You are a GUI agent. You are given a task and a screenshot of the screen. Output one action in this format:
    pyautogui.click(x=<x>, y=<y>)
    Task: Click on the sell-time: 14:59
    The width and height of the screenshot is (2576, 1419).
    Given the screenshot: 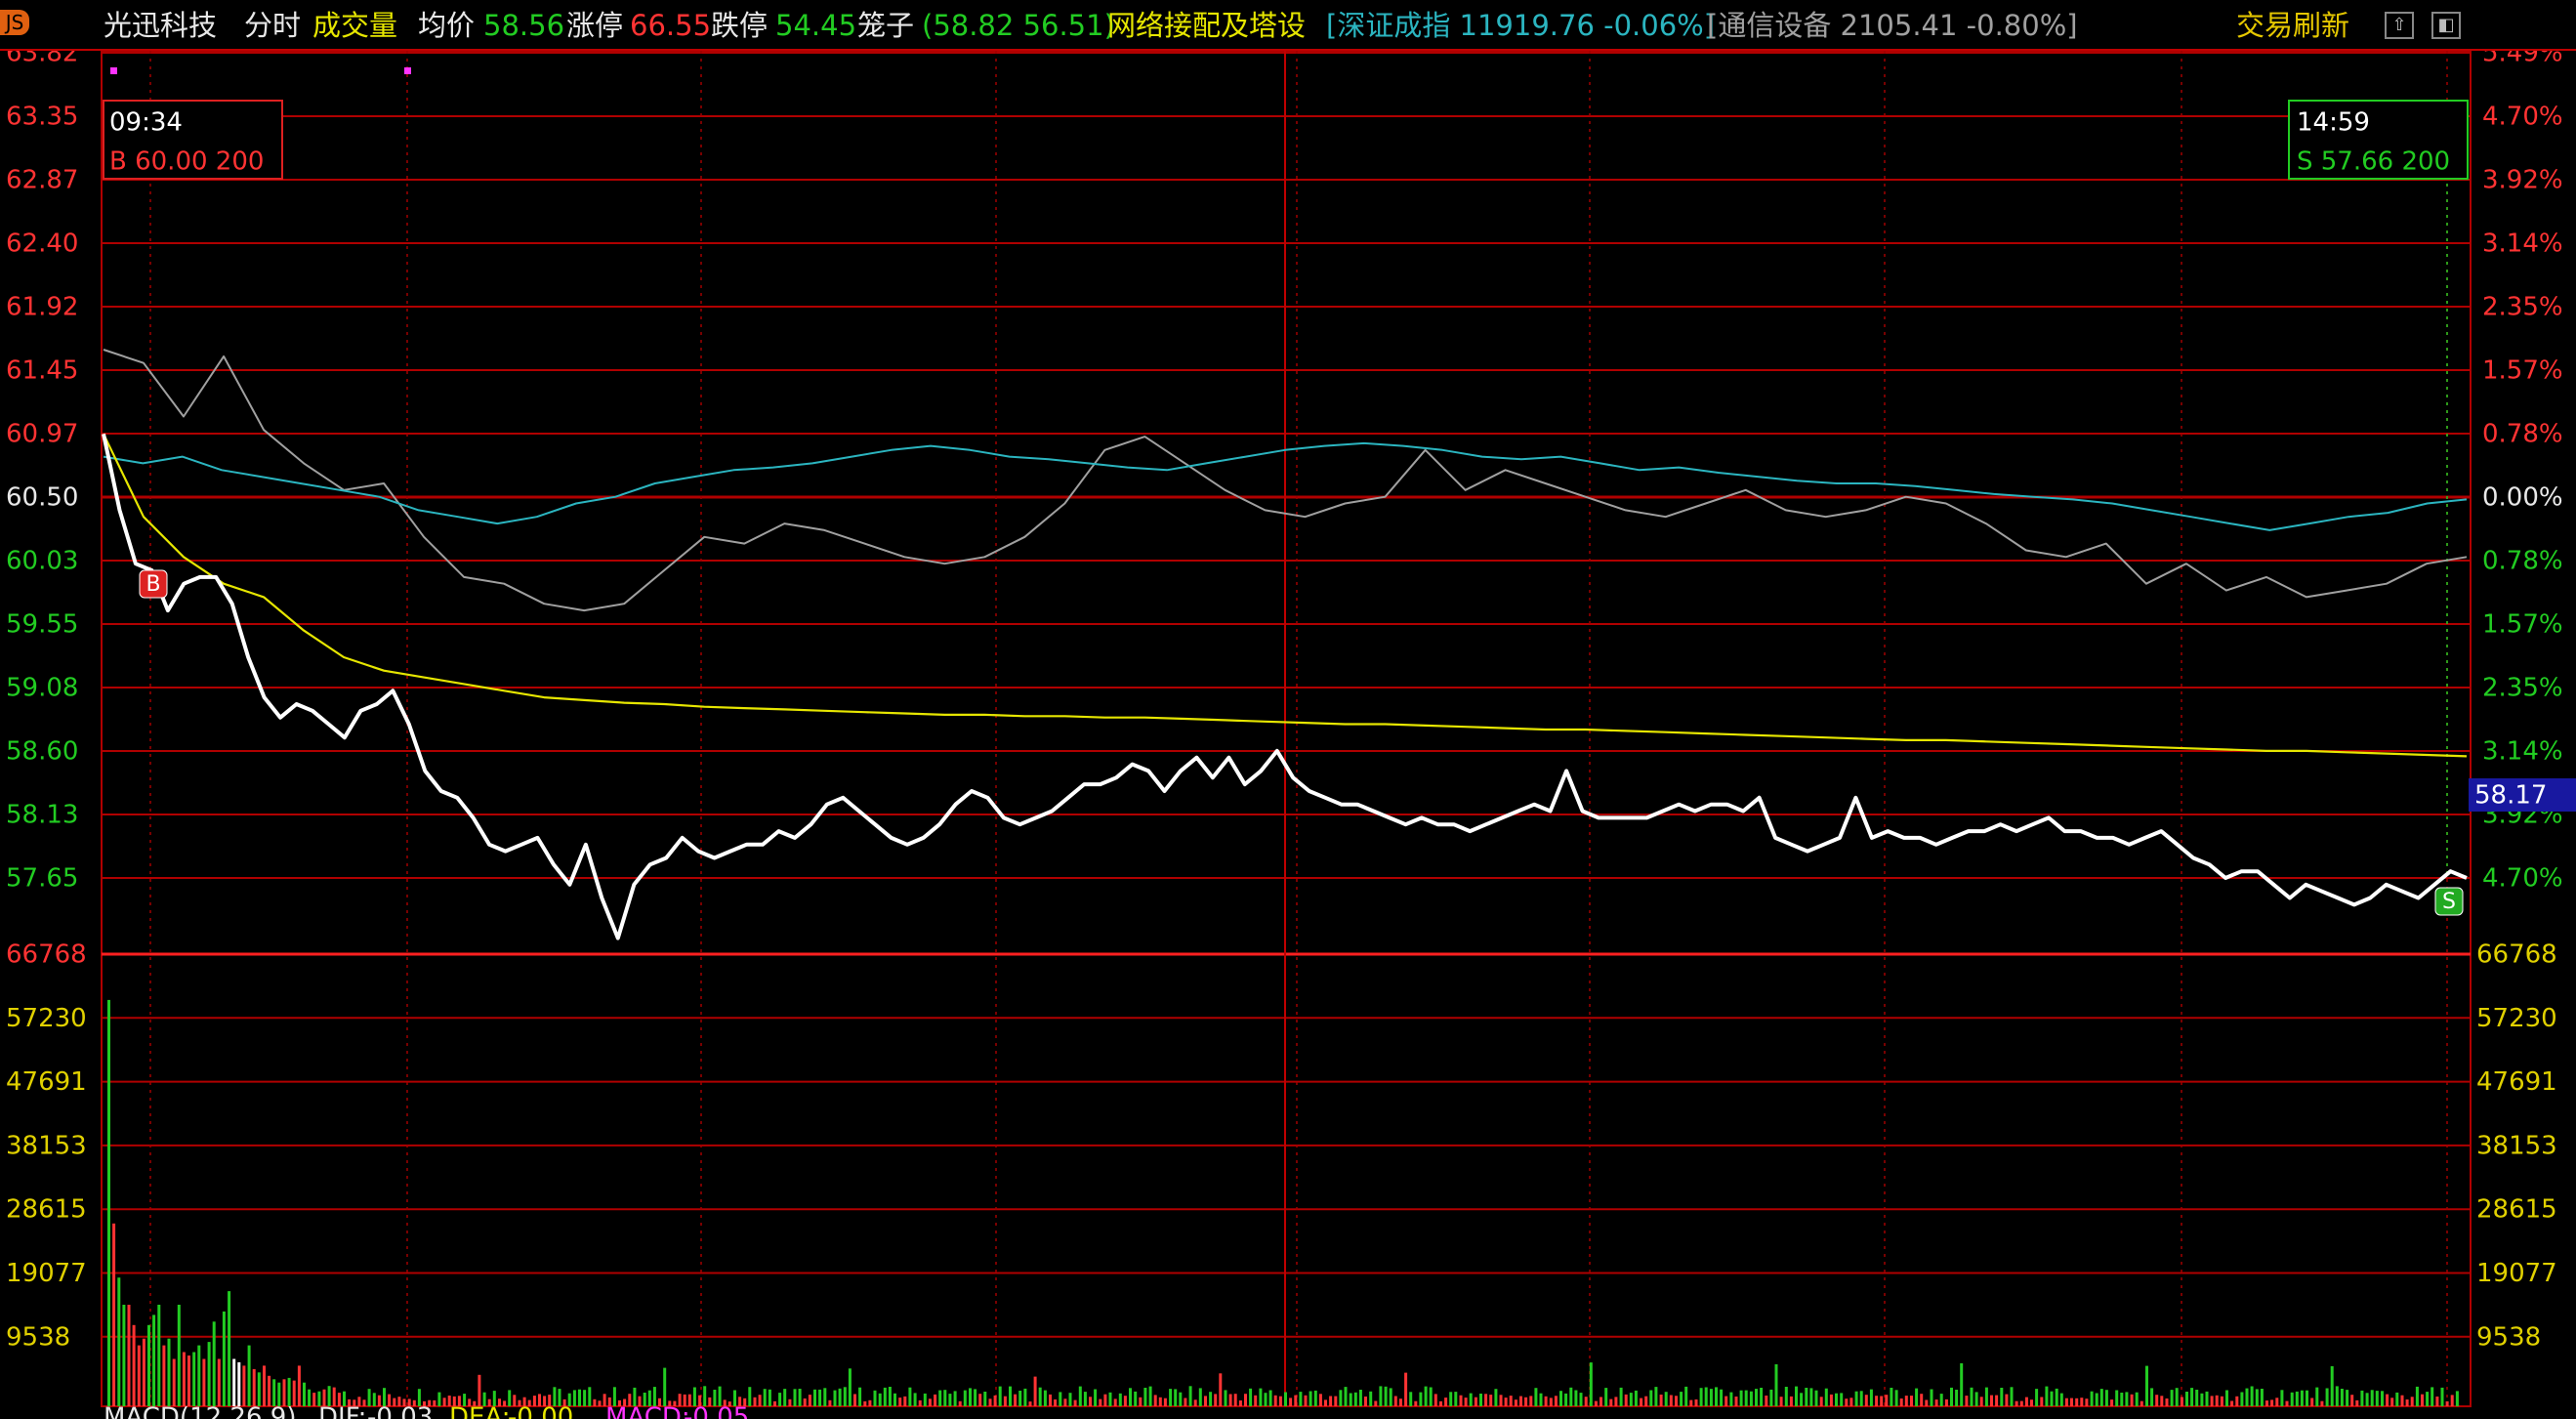 What is the action you would take?
    pyautogui.click(x=2333, y=123)
    